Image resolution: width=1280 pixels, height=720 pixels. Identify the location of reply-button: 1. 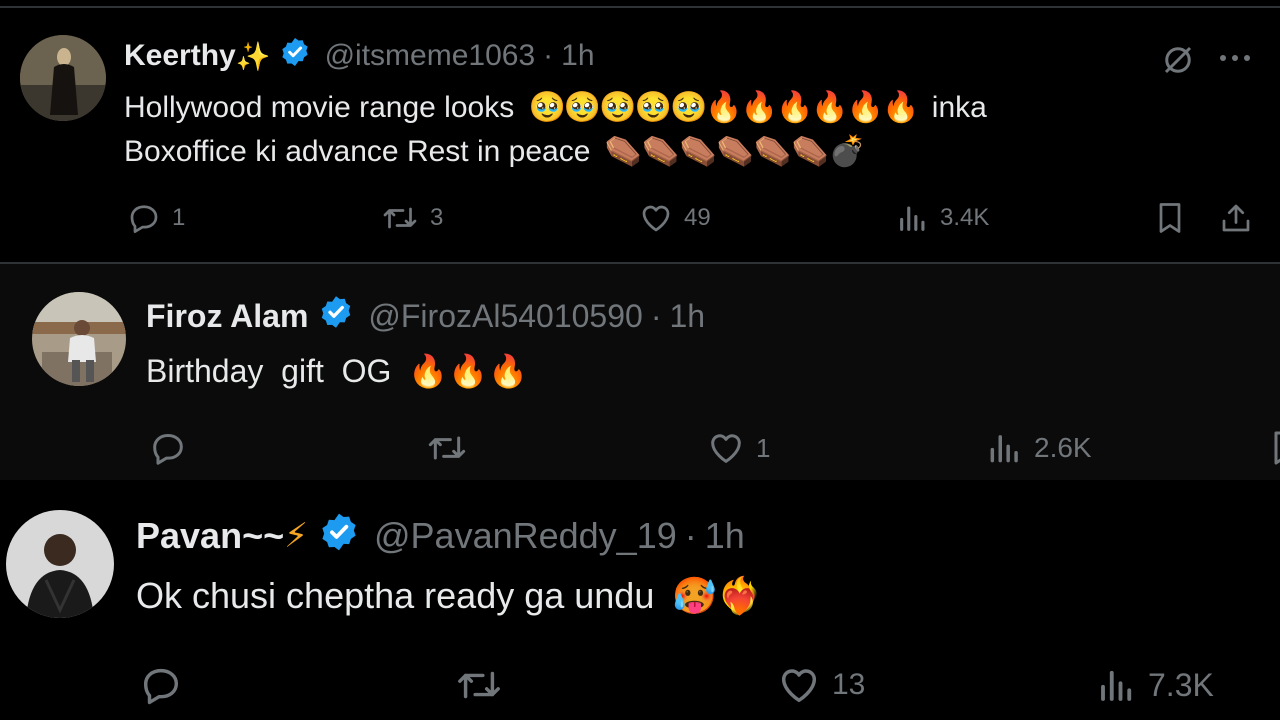
(155, 218).